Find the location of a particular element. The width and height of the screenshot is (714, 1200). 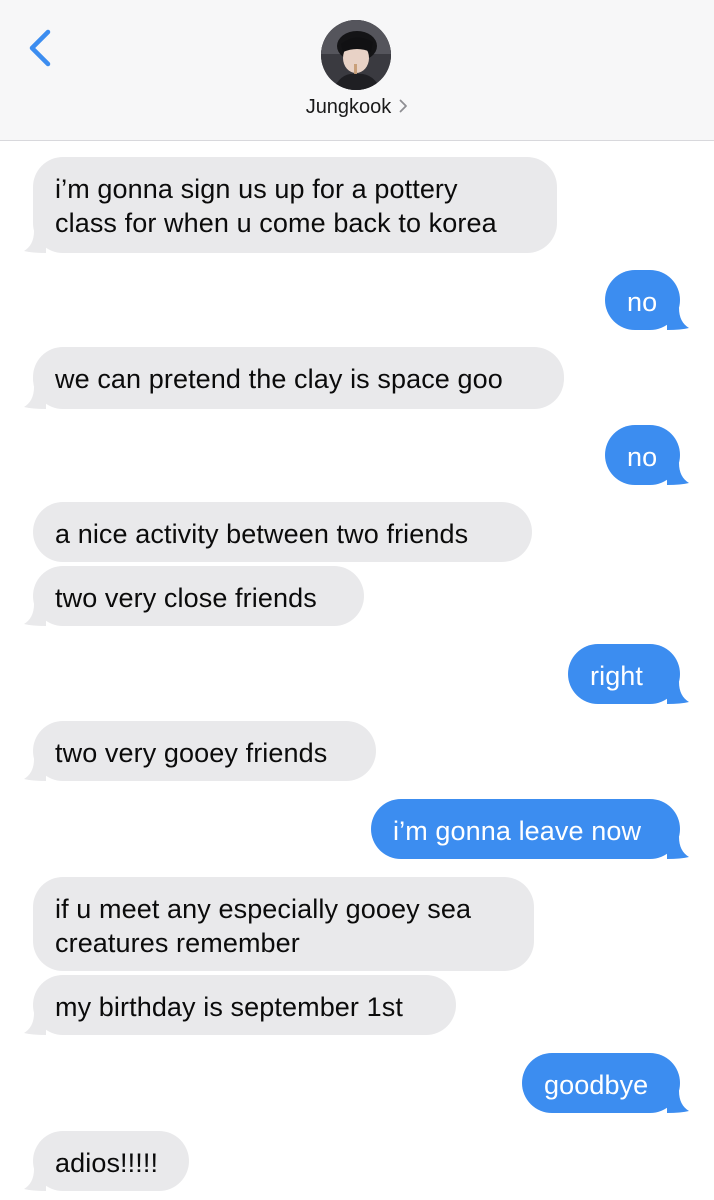

contact-name: Jungkook is located at coordinates (348, 107).